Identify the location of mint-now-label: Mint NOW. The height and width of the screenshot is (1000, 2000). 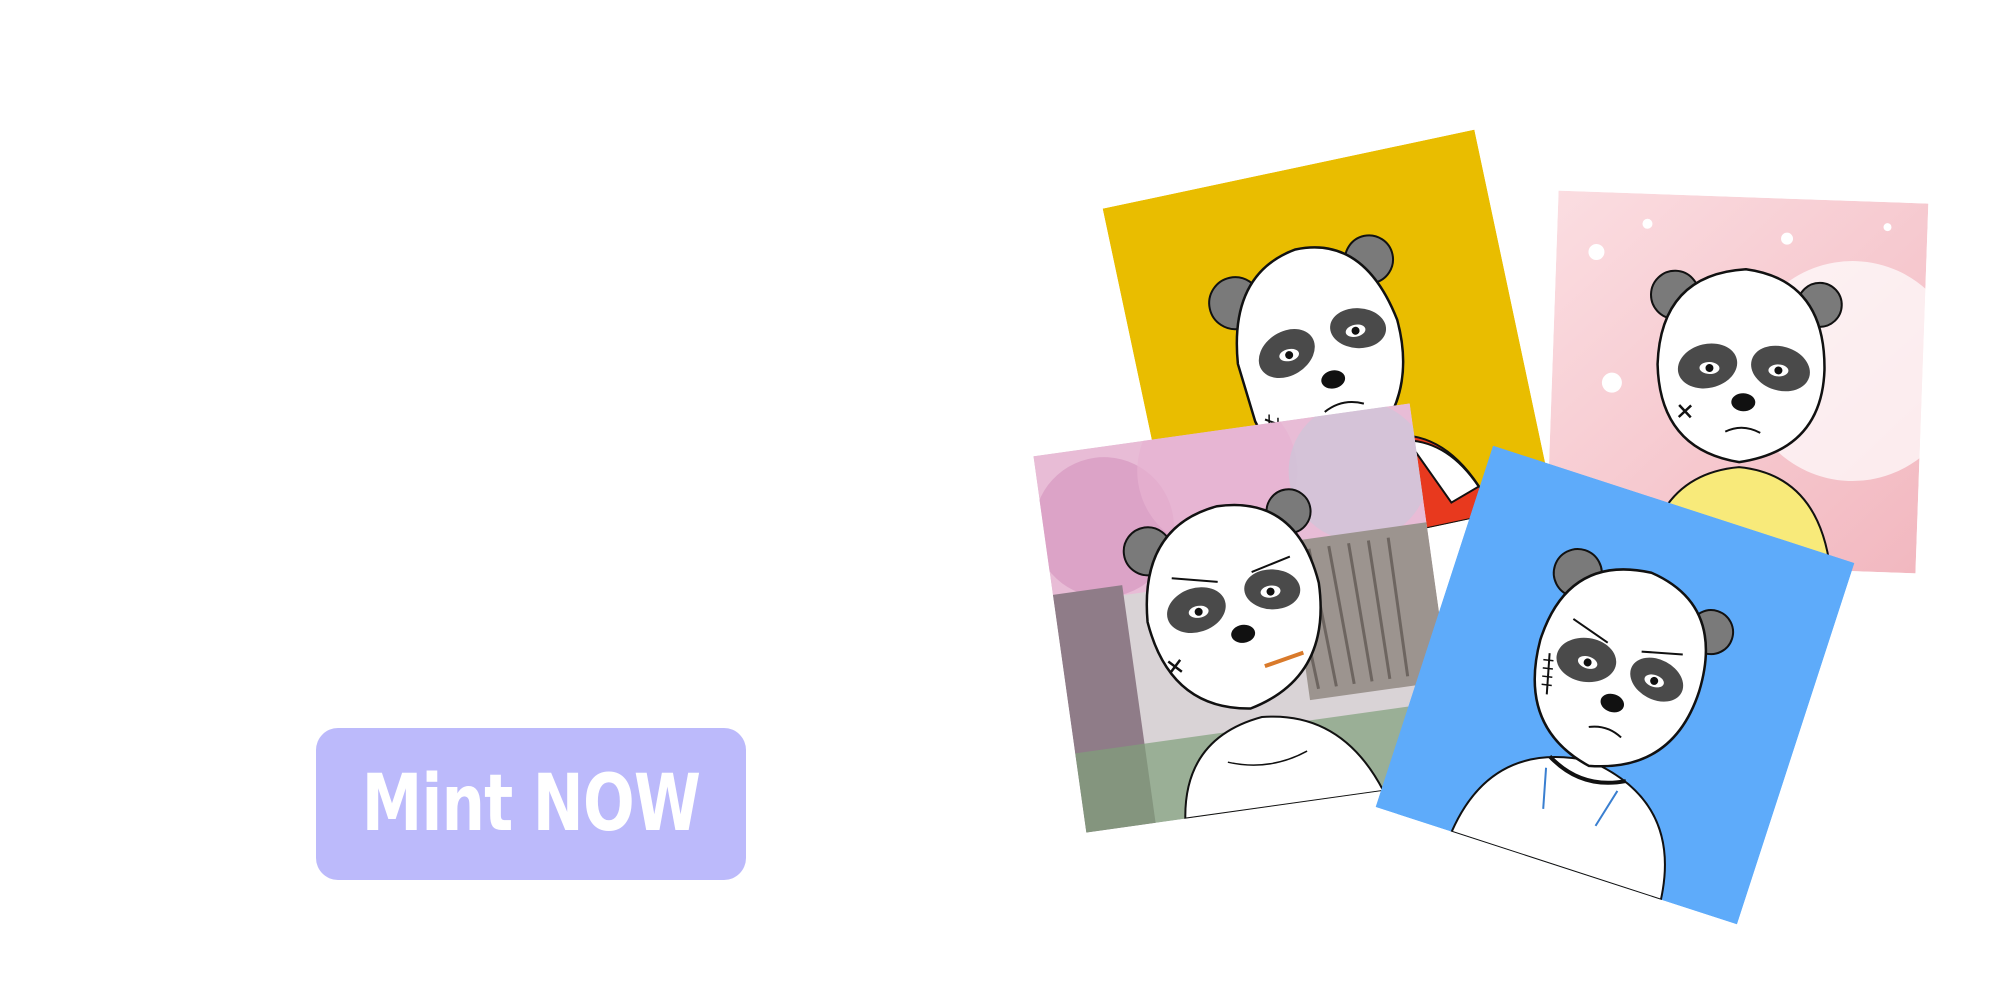
(531, 804).